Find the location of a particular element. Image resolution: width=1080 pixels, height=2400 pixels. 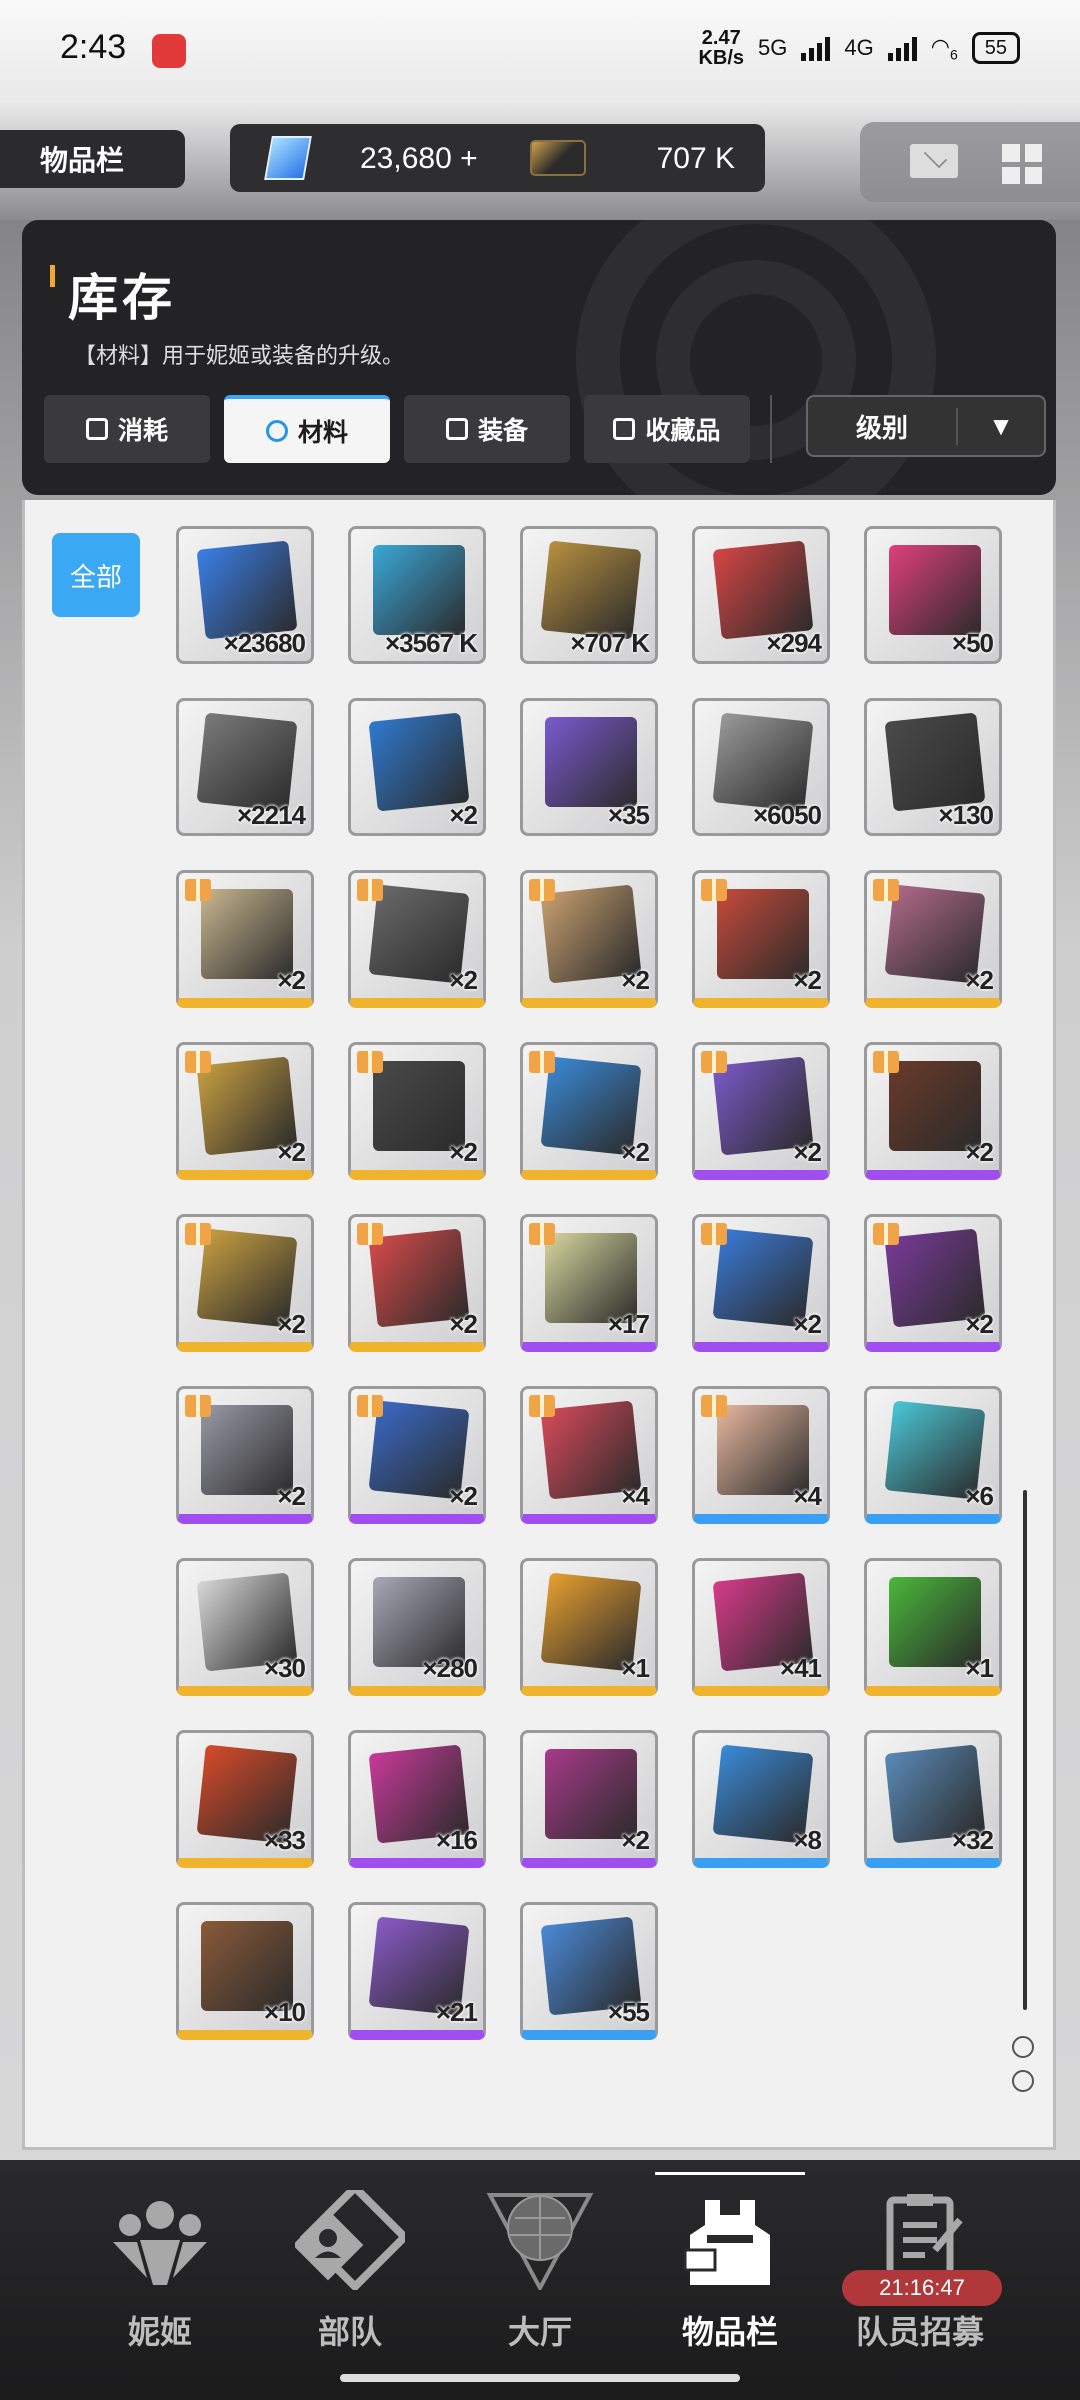

item-slot-gift-coupon: ×4 is located at coordinates (761, 1455).